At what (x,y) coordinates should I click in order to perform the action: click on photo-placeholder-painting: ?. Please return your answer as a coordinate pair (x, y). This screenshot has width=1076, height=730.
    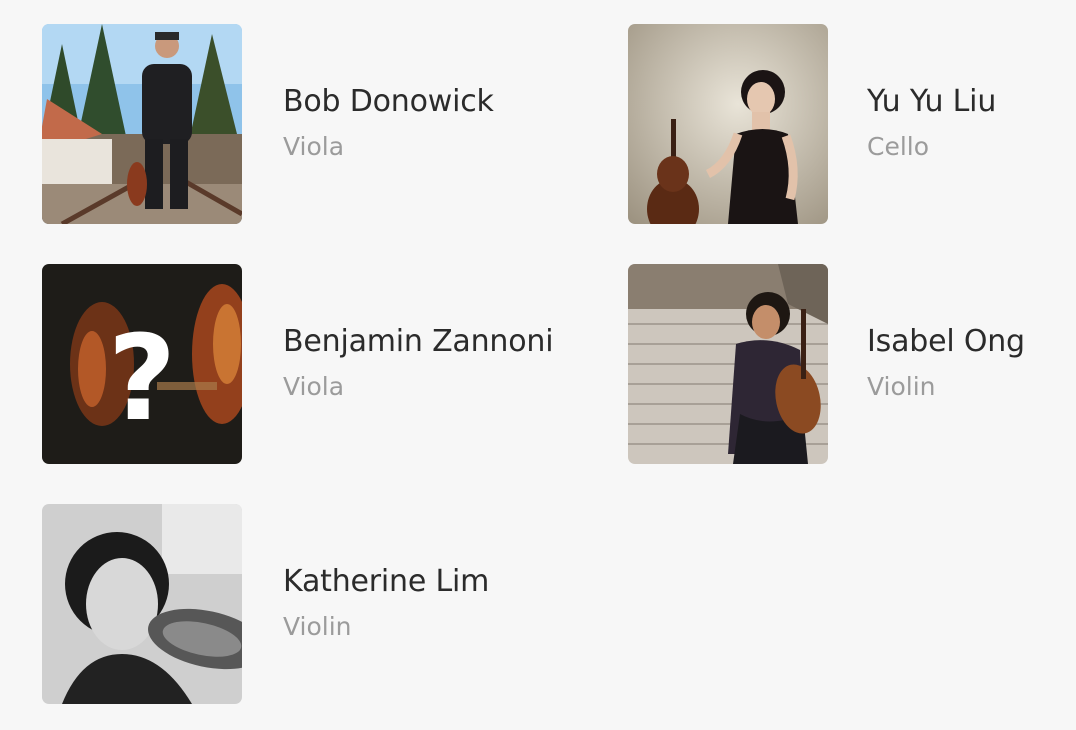
    Looking at the image, I should click on (142, 364).